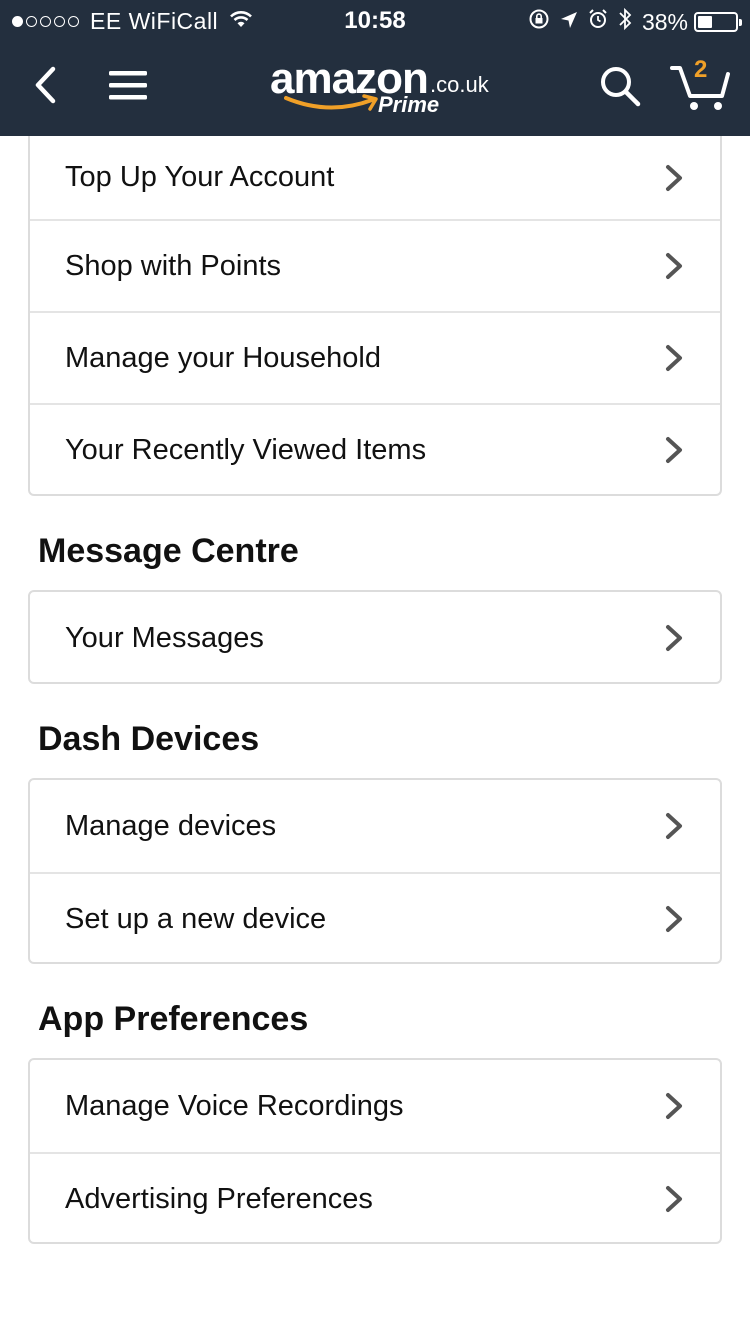 Image resolution: width=750 pixels, height=1334 pixels. What do you see at coordinates (375, 917) in the screenshot?
I see `list-item-set-up-new-device: Set up a new device` at bounding box center [375, 917].